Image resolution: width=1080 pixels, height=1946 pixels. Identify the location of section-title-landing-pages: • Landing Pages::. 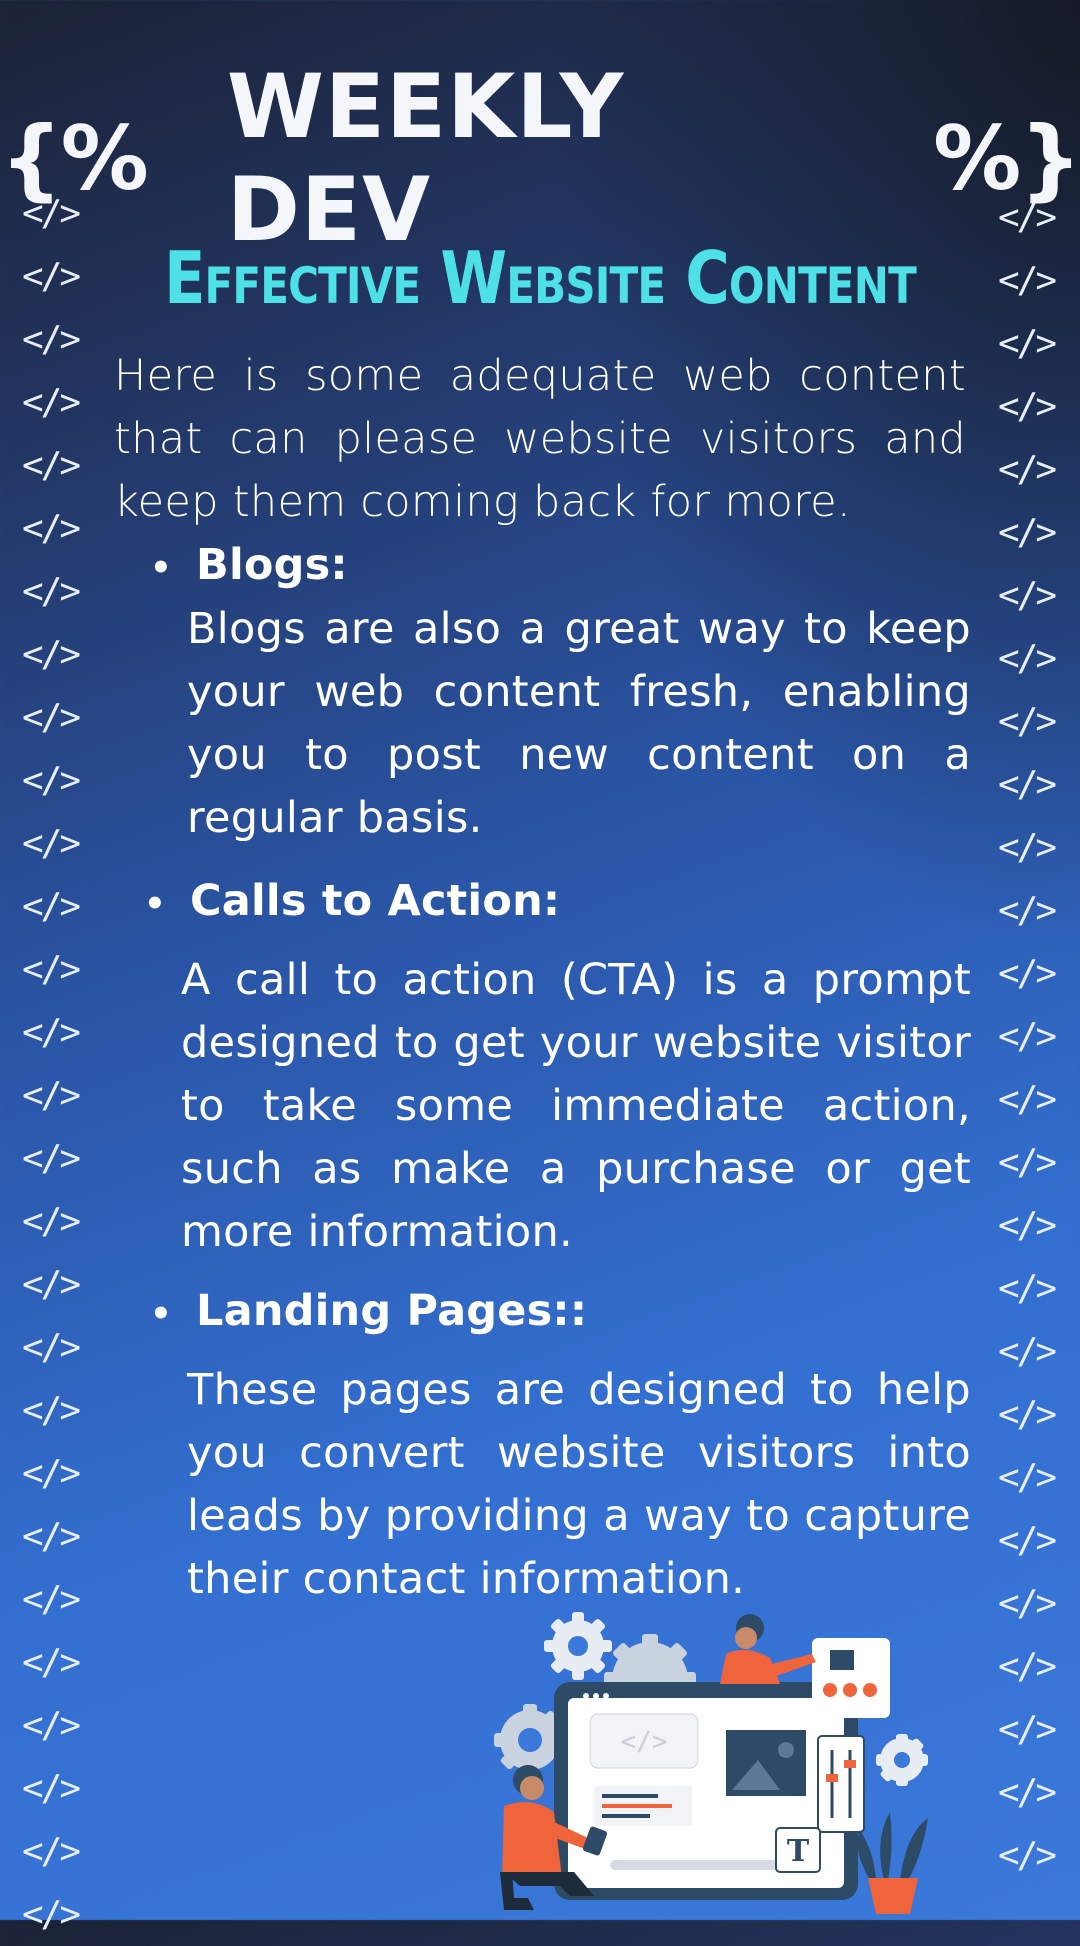
(368, 1312).